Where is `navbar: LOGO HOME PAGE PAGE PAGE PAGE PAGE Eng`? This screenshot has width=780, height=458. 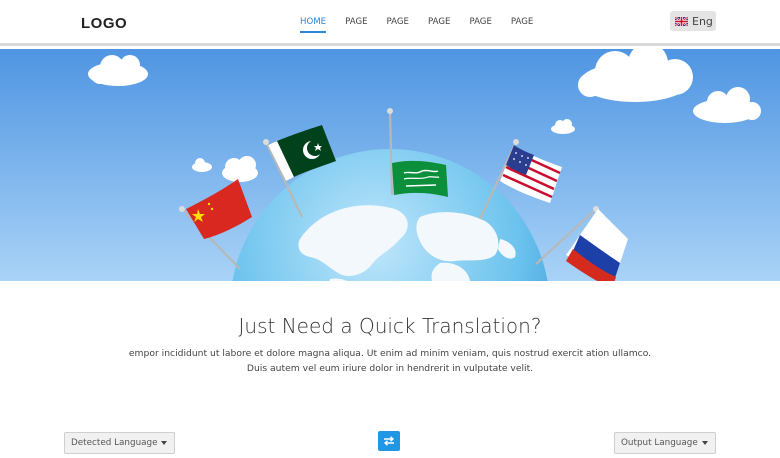
navbar: LOGO HOME PAGE PAGE PAGE PAGE PAGE Eng is located at coordinates (390, 23).